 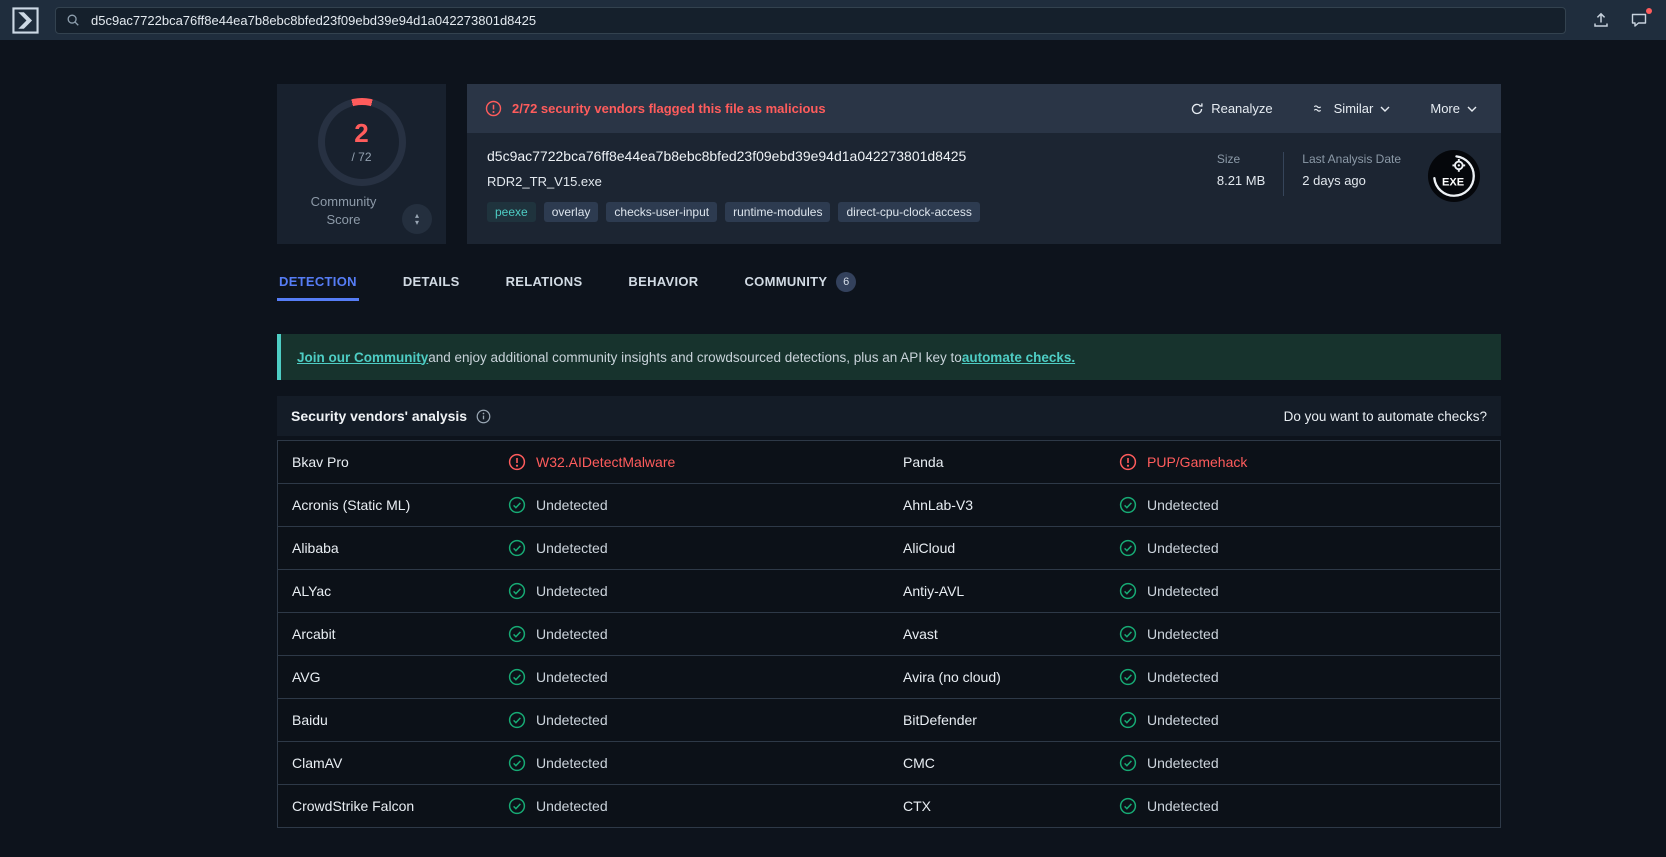 What do you see at coordinates (361, 157) in the screenshot?
I see `score-total: / 72` at bounding box center [361, 157].